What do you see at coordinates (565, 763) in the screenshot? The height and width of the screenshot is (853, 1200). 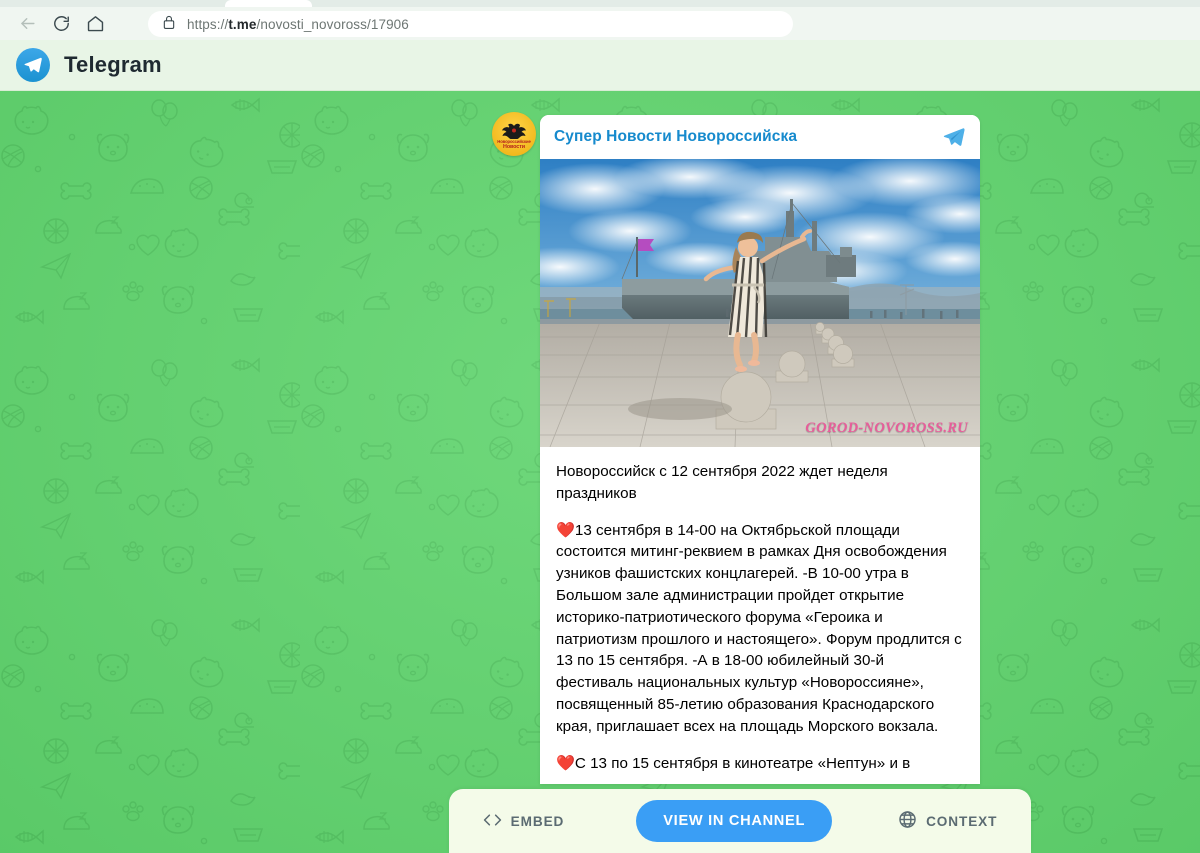 I see `heart-emoji-icon-2: ❤️` at bounding box center [565, 763].